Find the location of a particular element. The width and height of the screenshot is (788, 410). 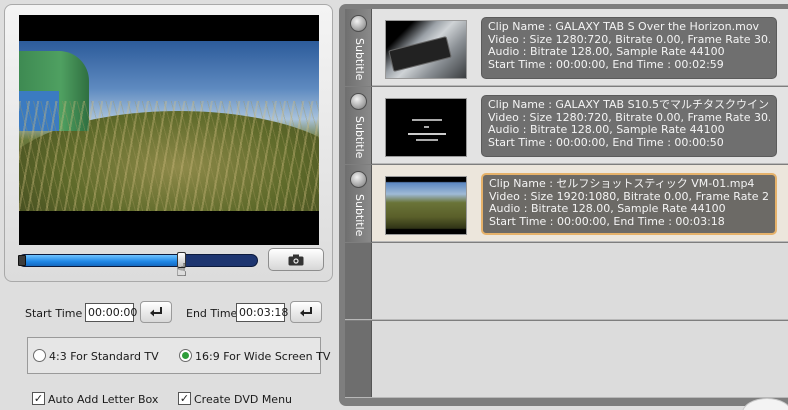

clip-name: Clip Name : セルフショットスティック VM-01.mp4 is located at coordinates (622, 184).